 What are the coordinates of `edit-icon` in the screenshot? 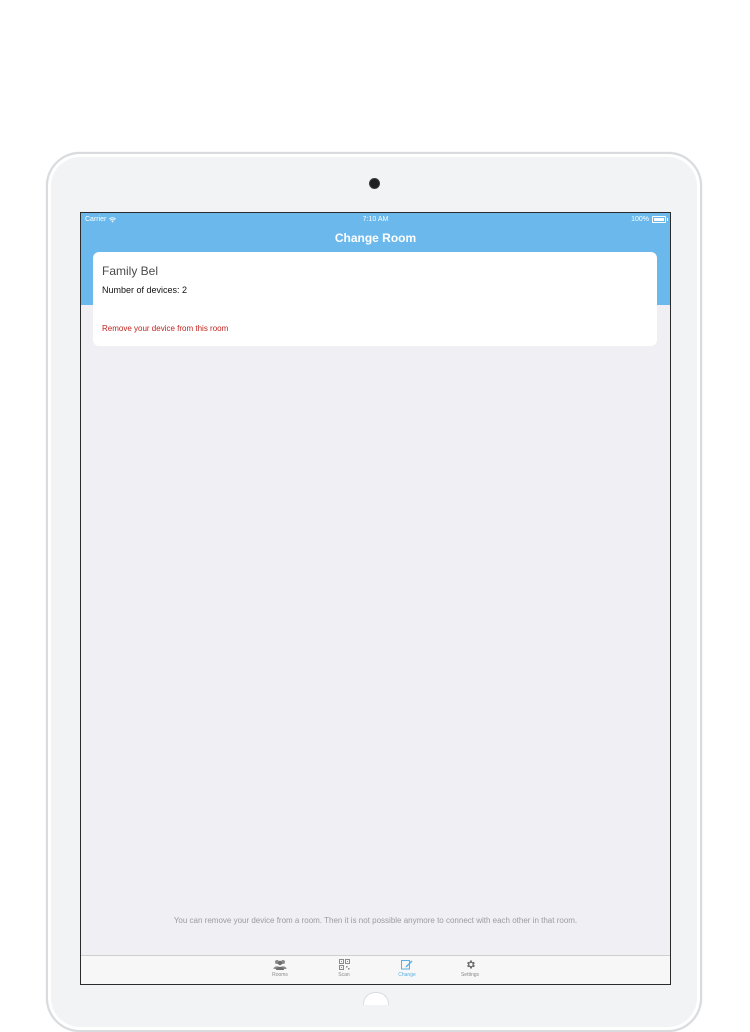 It's located at (407, 965).